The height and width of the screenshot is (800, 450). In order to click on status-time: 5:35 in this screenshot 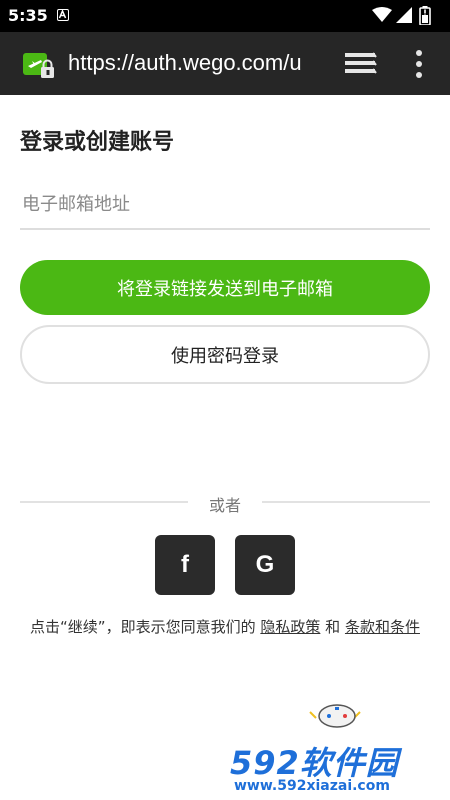, I will do `click(28, 15)`.